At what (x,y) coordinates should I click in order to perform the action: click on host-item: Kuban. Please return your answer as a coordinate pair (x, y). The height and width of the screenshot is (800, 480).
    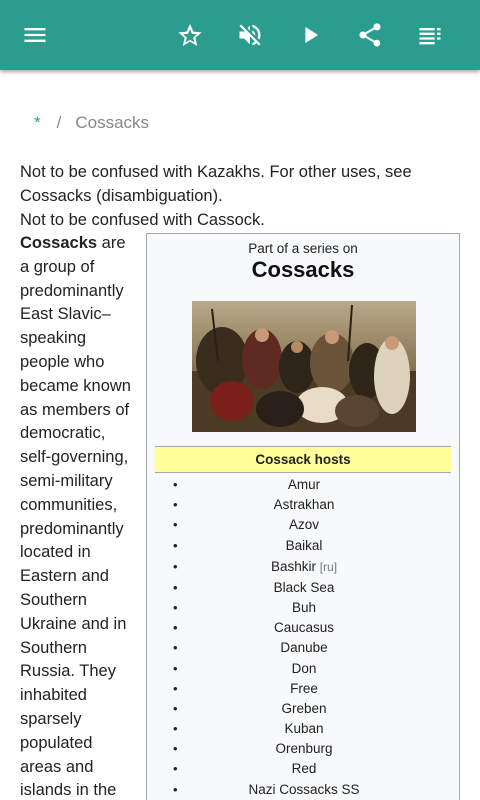
    Looking at the image, I should click on (304, 729).